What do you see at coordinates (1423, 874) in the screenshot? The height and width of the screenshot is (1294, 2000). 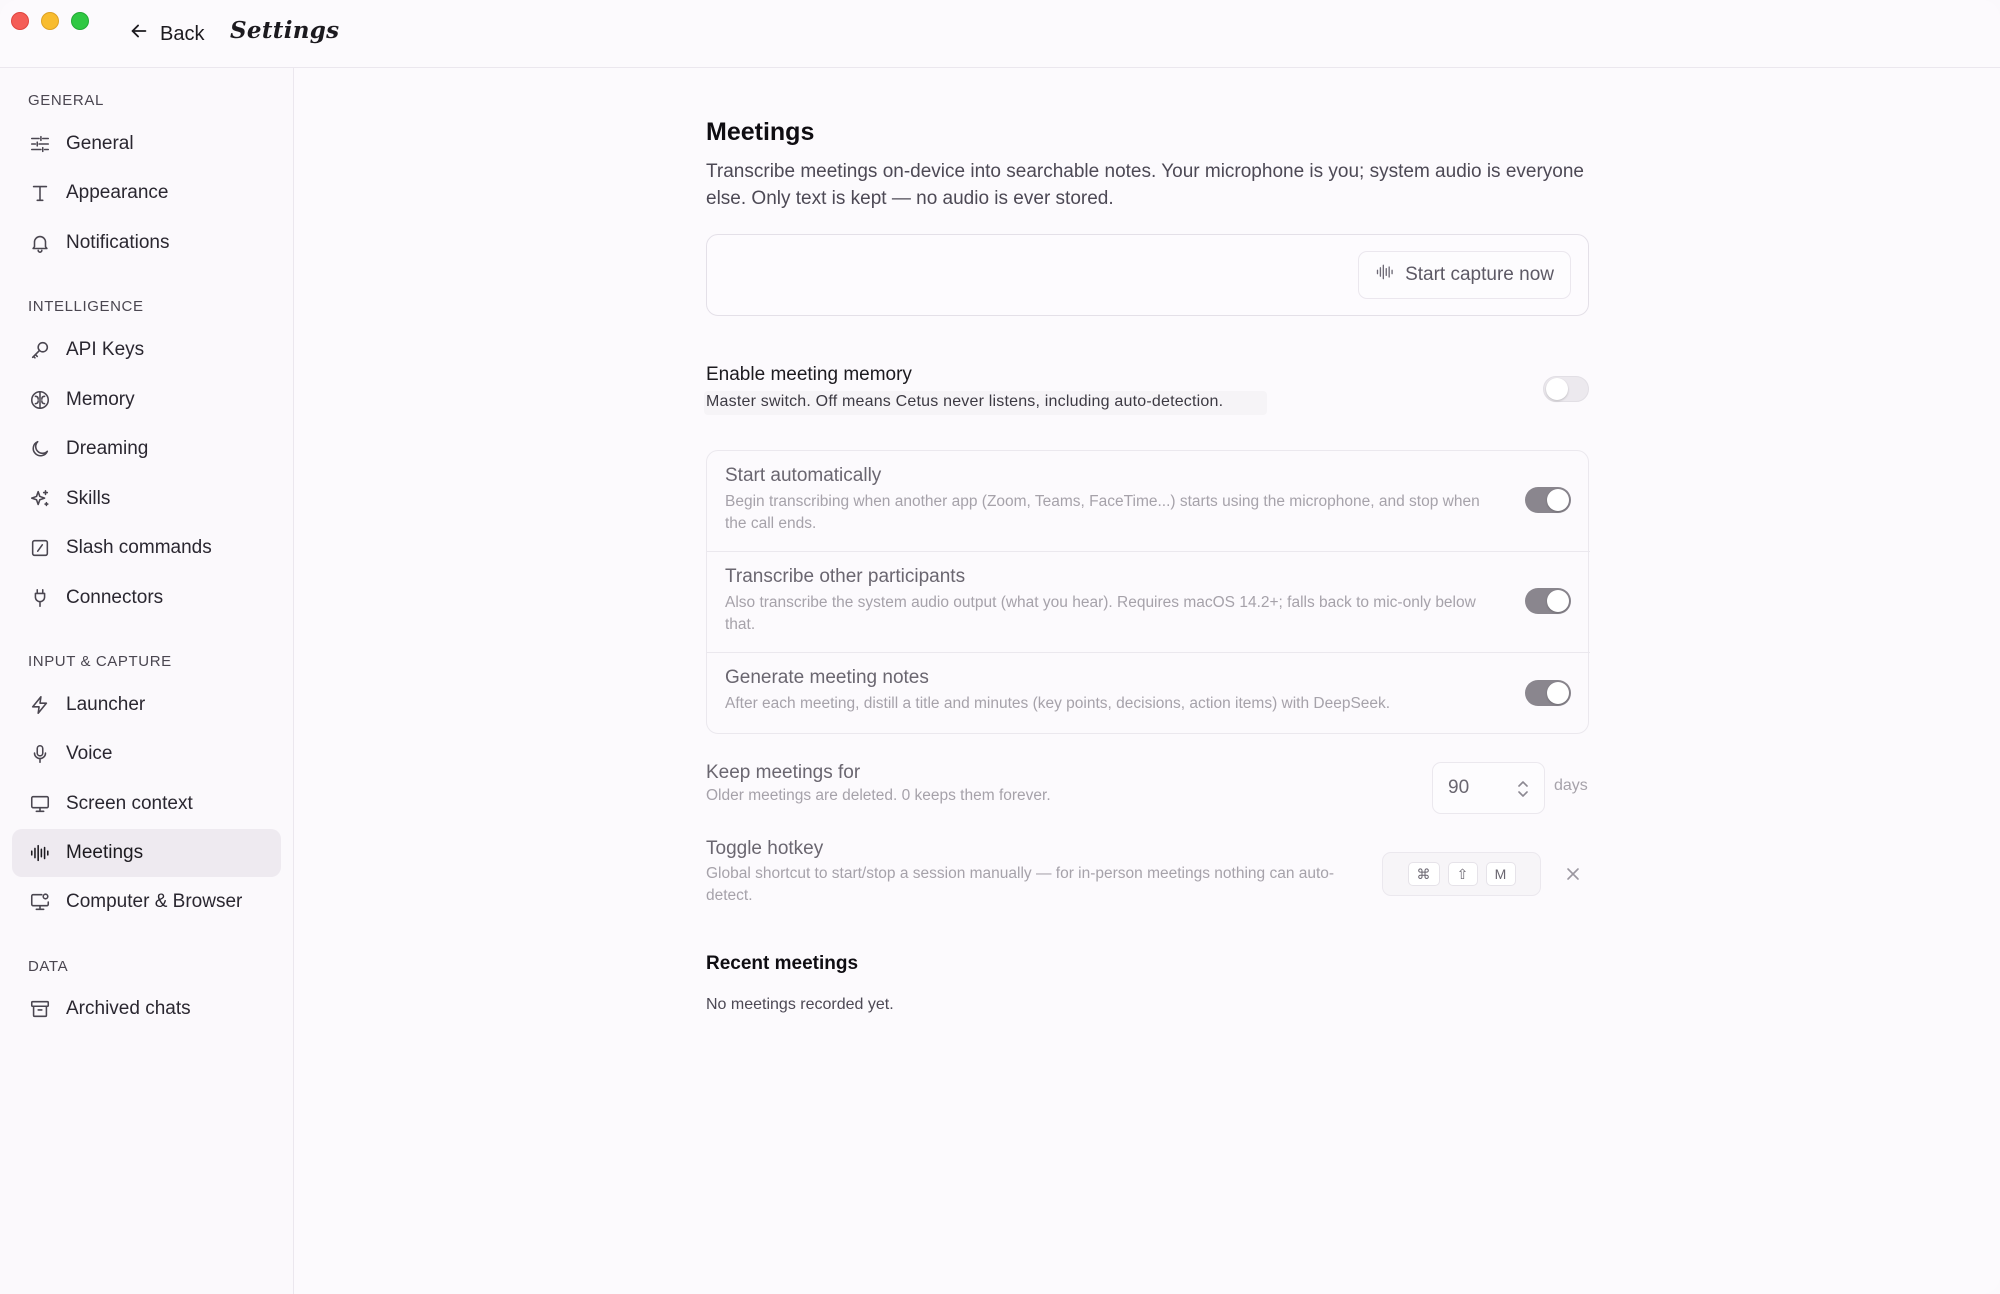 I see `command-key: ⌘` at bounding box center [1423, 874].